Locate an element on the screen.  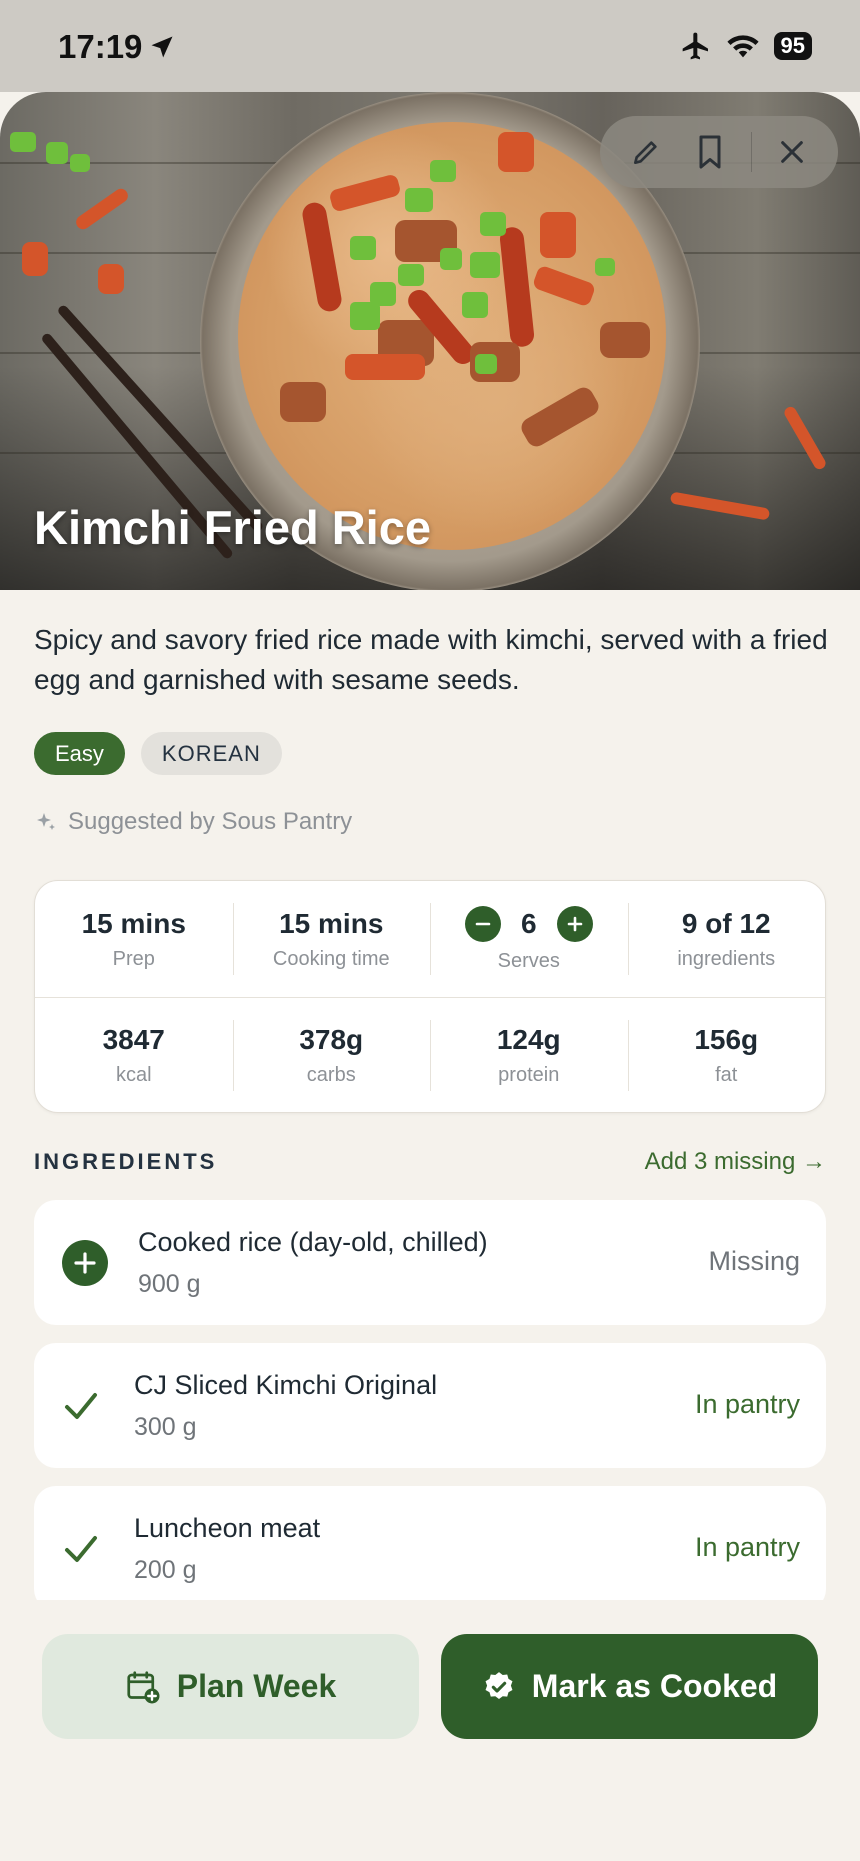
serves-stepper: 6 is located at coordinates (528, 923).